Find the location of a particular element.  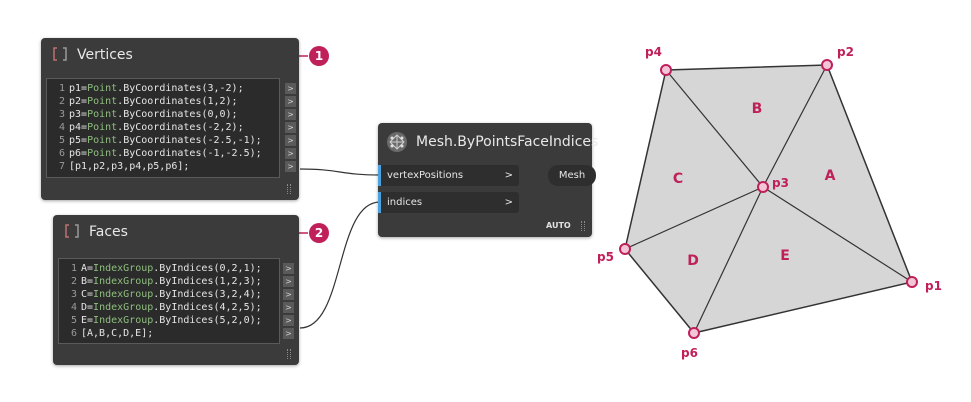

code-line: 1 p1=Point.ByCoordinates(3,-2); is located at coordinates (145, 88).